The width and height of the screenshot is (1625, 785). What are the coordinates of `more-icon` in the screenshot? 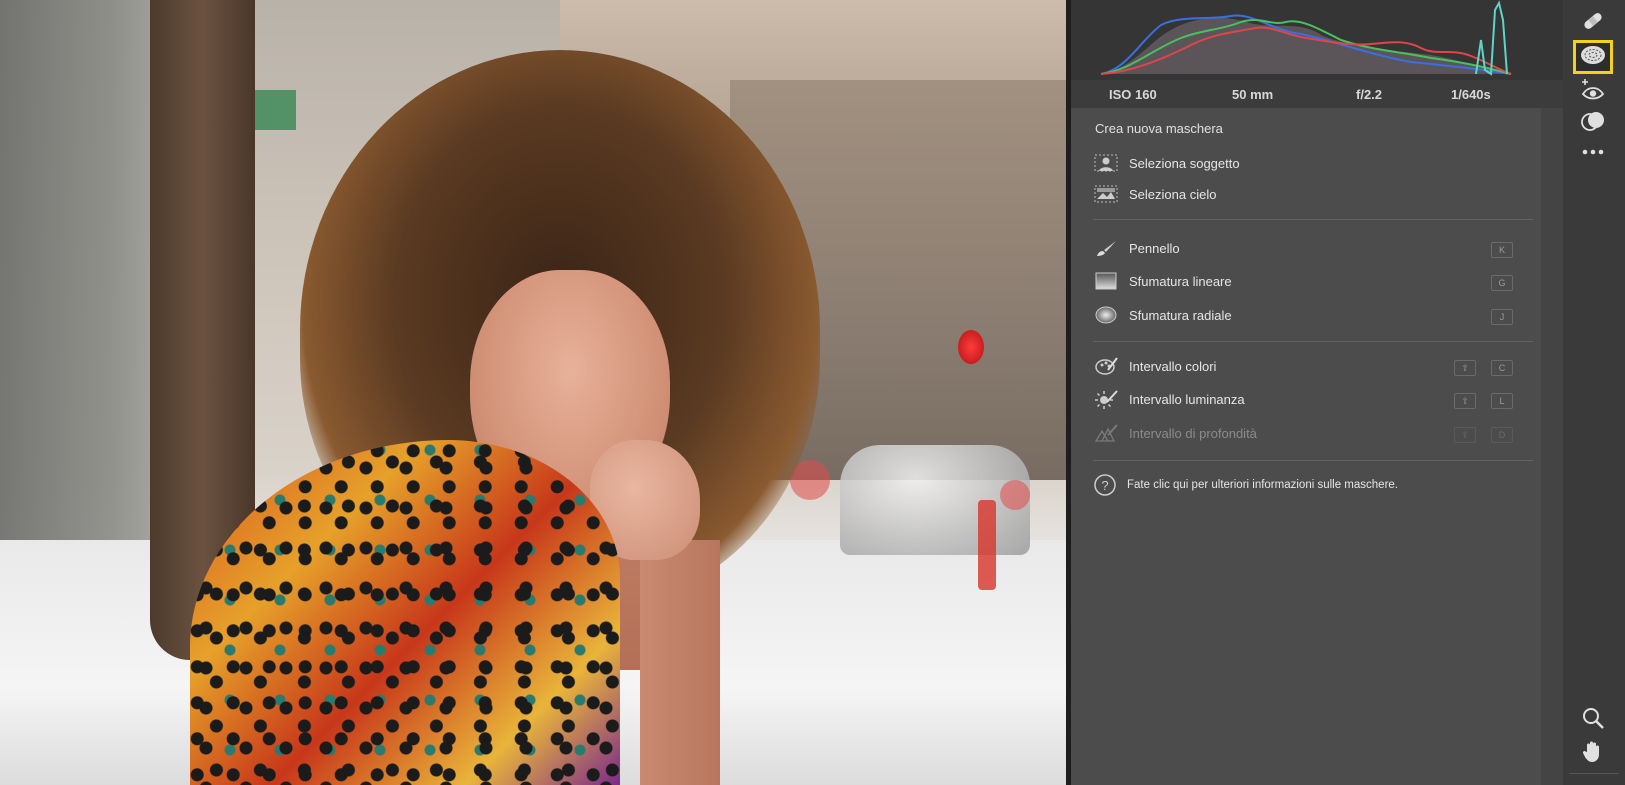 It's located at (1593, 153).